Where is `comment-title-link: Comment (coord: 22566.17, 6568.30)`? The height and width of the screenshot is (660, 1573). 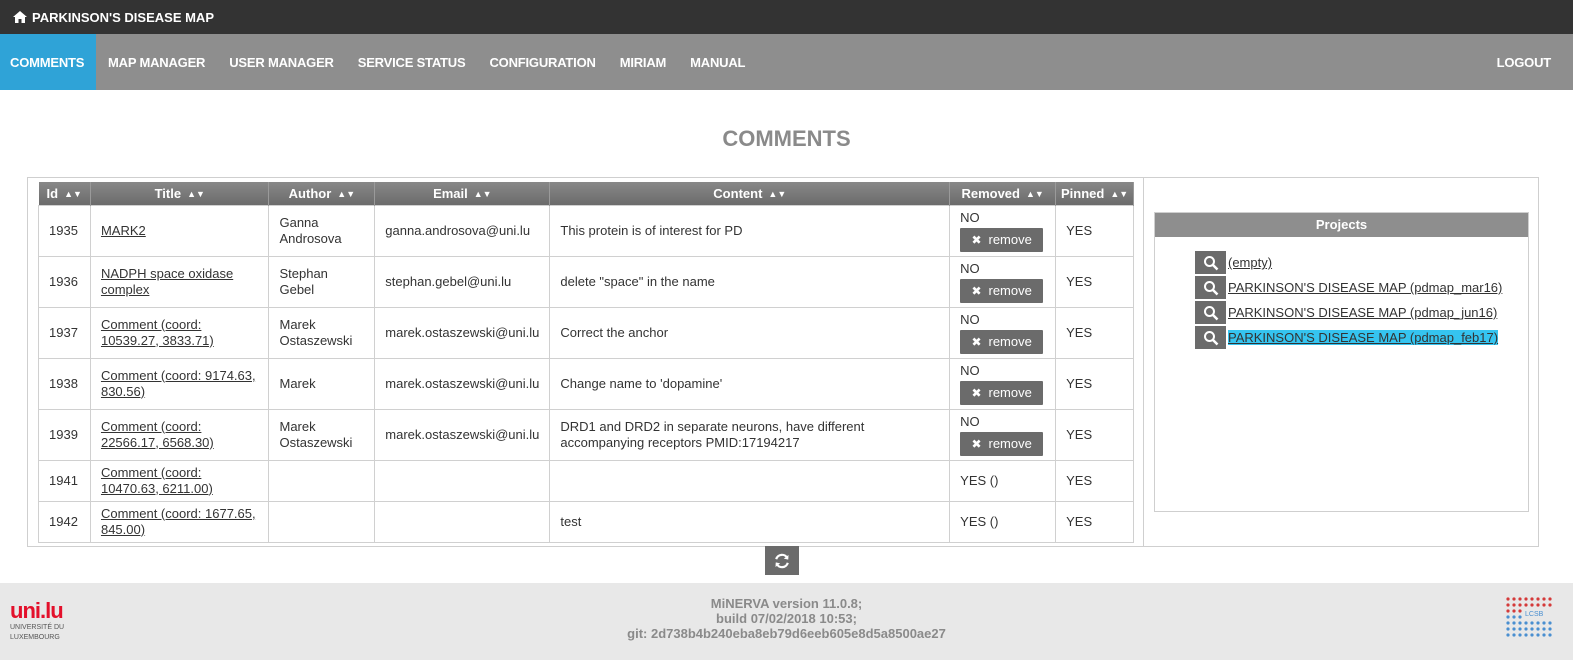
comment-title-link: Comment (coord: 22566.17, 6568.30) is located at coordinates (157, 434).